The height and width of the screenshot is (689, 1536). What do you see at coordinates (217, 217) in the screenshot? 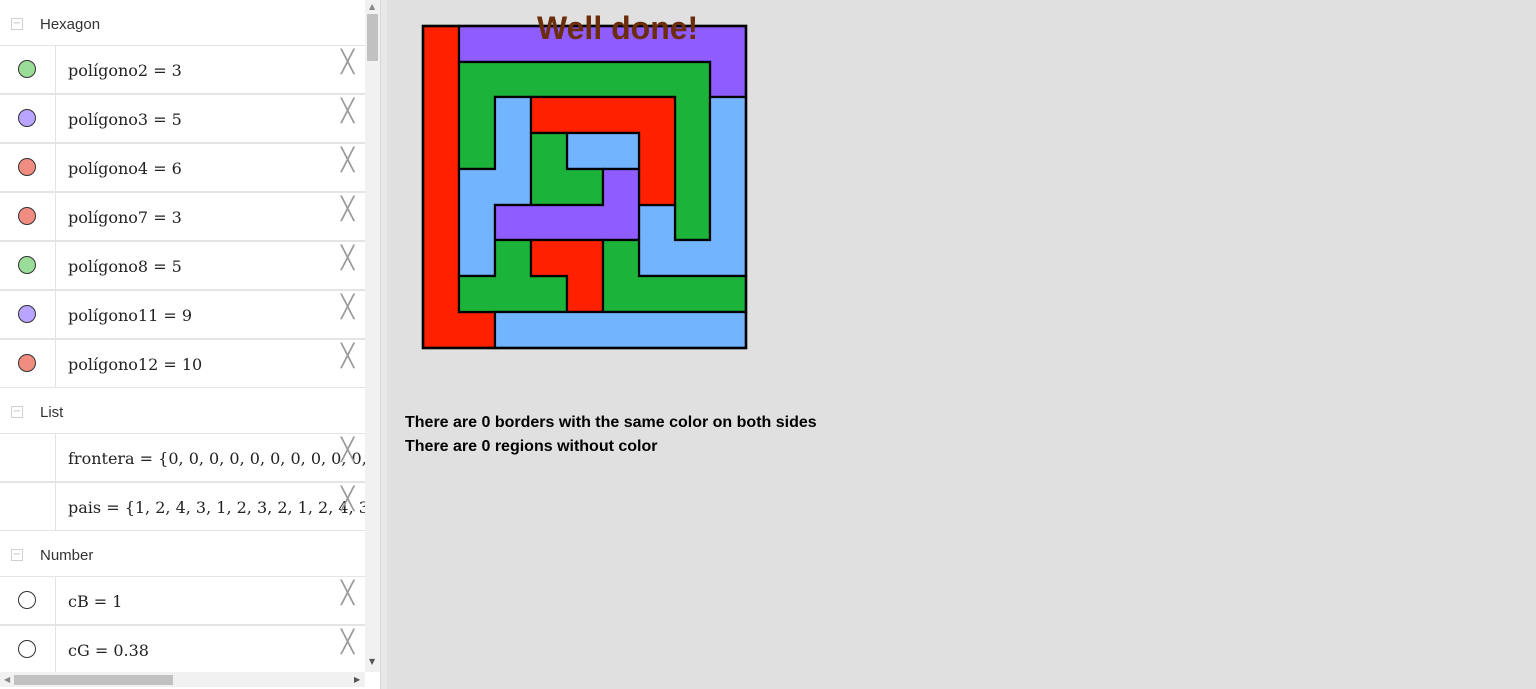
I see `object-definition: polígono7 = 3` at bounding box center [217, 217].